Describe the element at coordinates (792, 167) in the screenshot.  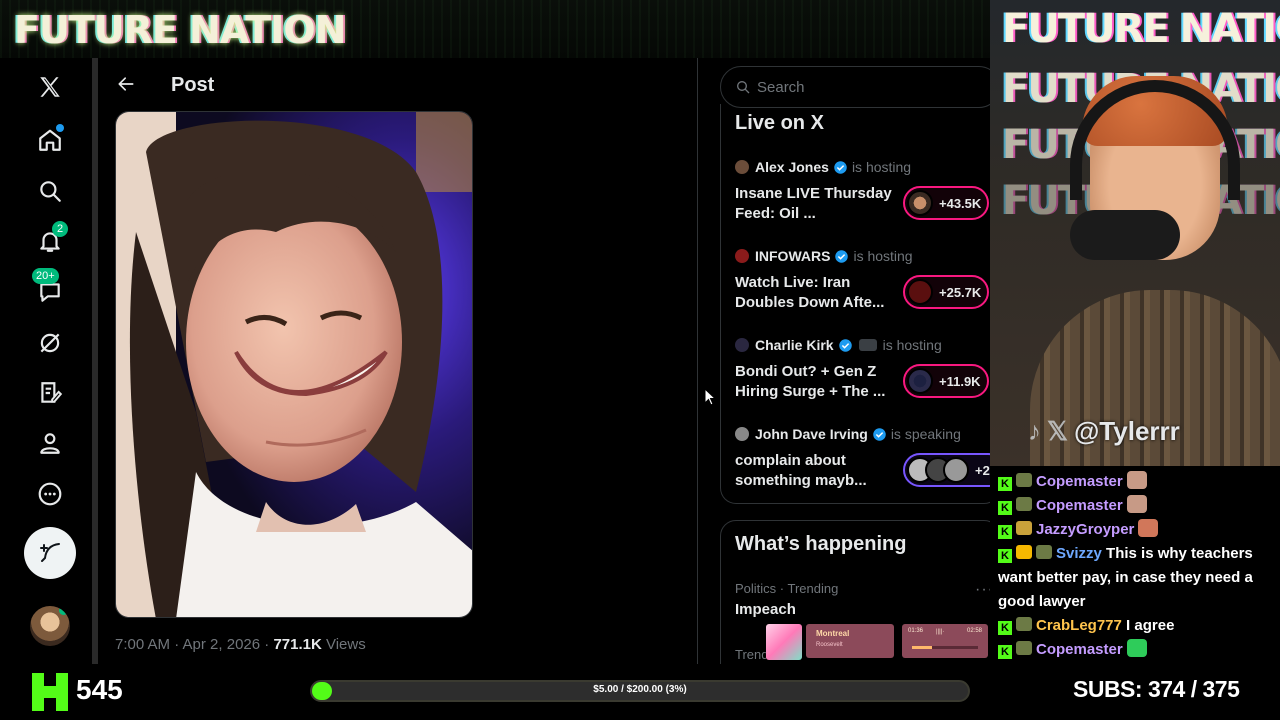
I see `host-name: Alex Jones` at that location.